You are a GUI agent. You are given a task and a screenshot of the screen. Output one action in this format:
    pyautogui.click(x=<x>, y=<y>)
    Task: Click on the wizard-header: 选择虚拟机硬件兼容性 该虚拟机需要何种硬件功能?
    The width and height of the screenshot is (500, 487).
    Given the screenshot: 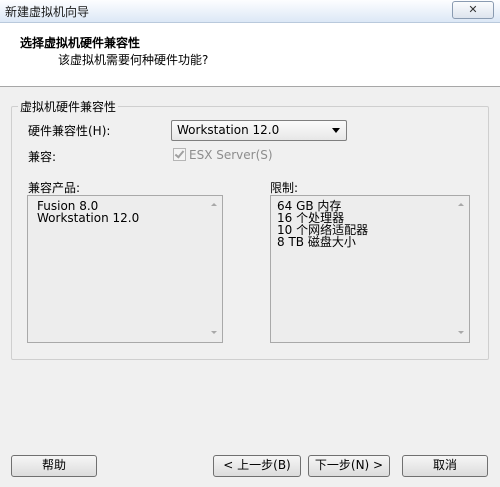 What is the action you would take?
    pyautogui.click(x=250, y=55)
    